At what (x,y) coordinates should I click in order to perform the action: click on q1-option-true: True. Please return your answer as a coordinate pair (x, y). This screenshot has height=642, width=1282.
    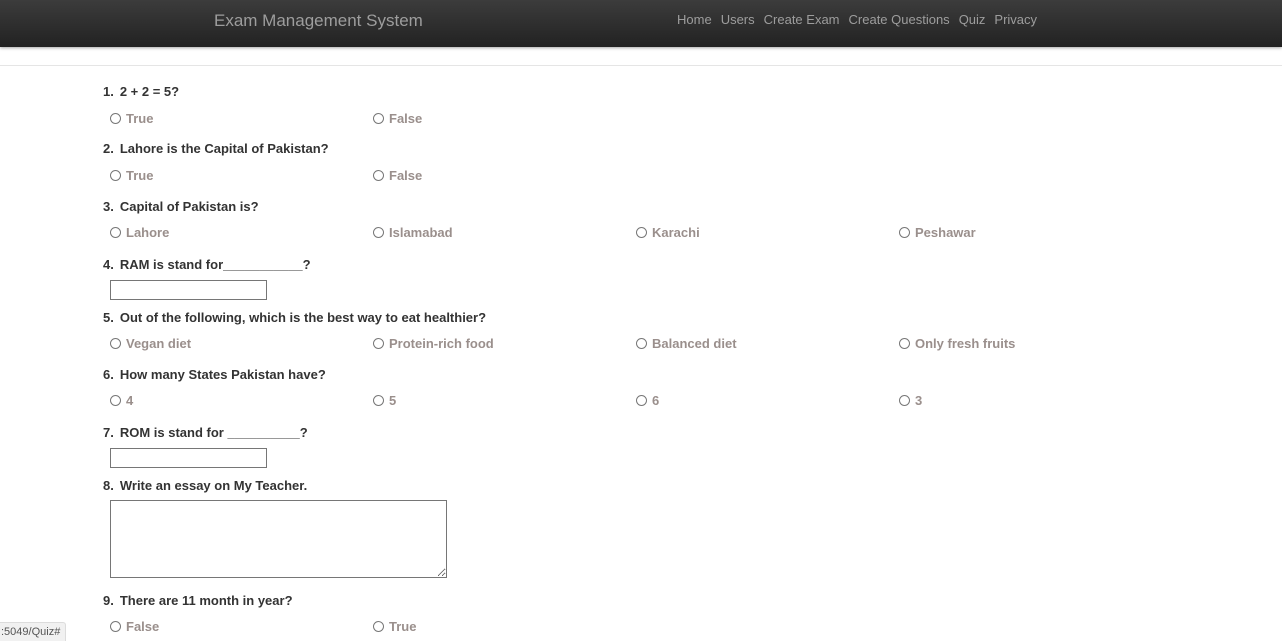
    Looking at the image, I should click on (131, 118).